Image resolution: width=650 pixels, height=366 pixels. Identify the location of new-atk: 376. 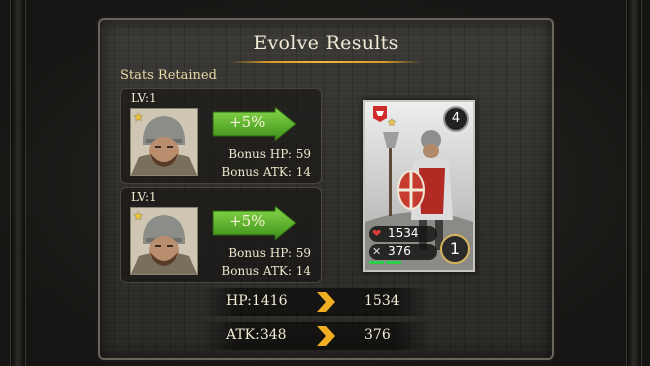
(377, 335).